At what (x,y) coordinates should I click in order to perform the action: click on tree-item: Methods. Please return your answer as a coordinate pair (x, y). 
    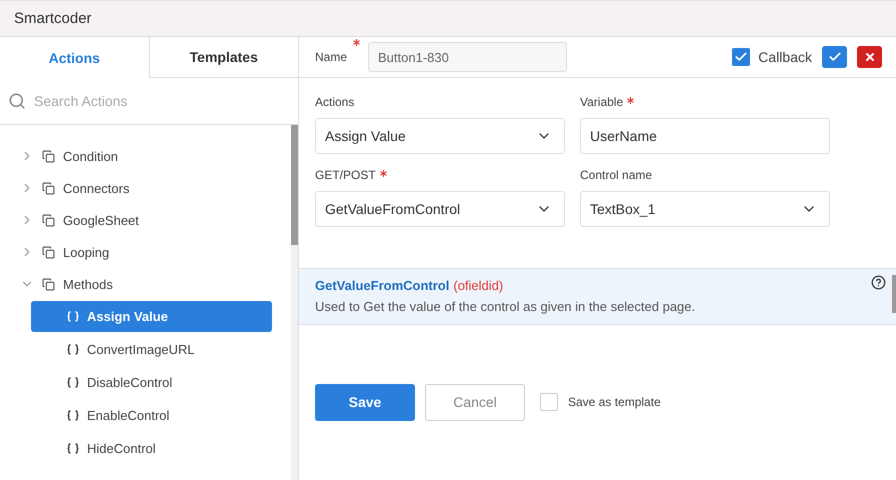
    Looking at the image, I should click on (145, 284).